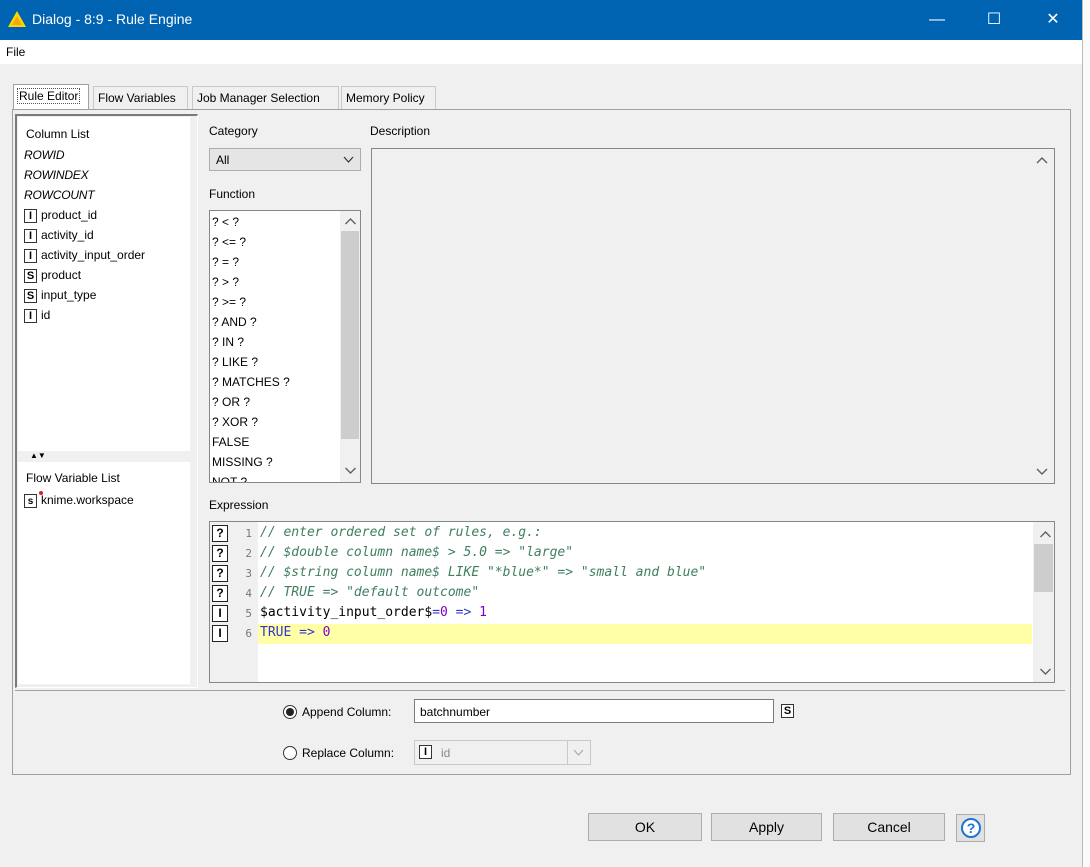 Image resolution: width=1090 pixels, height=867 pixels. Describe the element at coordinates (140, 97) in the screenshot. I see `tab-flow-variables: Flow Variables` at that location.